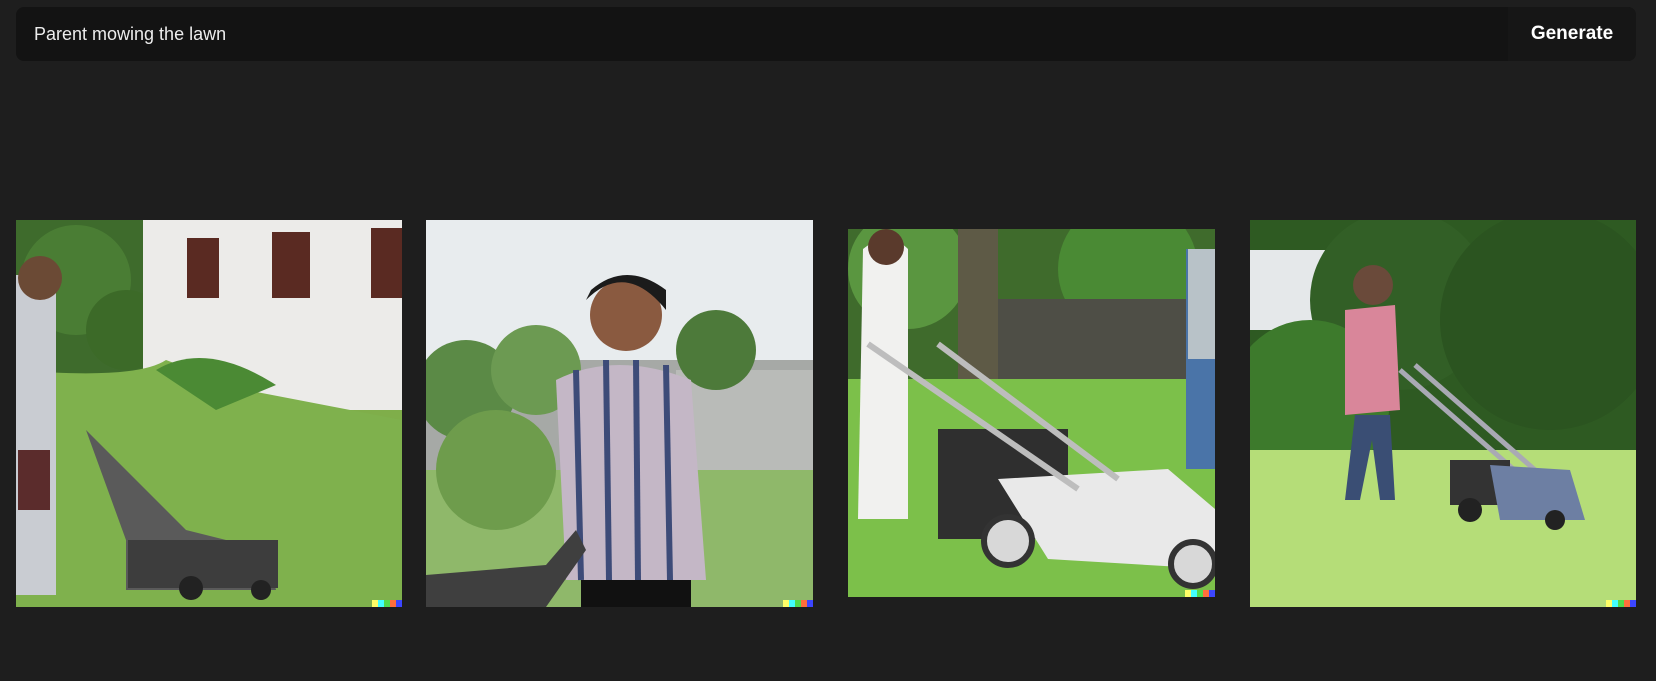  I want to click on man-mowing-image, so click(209, 413).